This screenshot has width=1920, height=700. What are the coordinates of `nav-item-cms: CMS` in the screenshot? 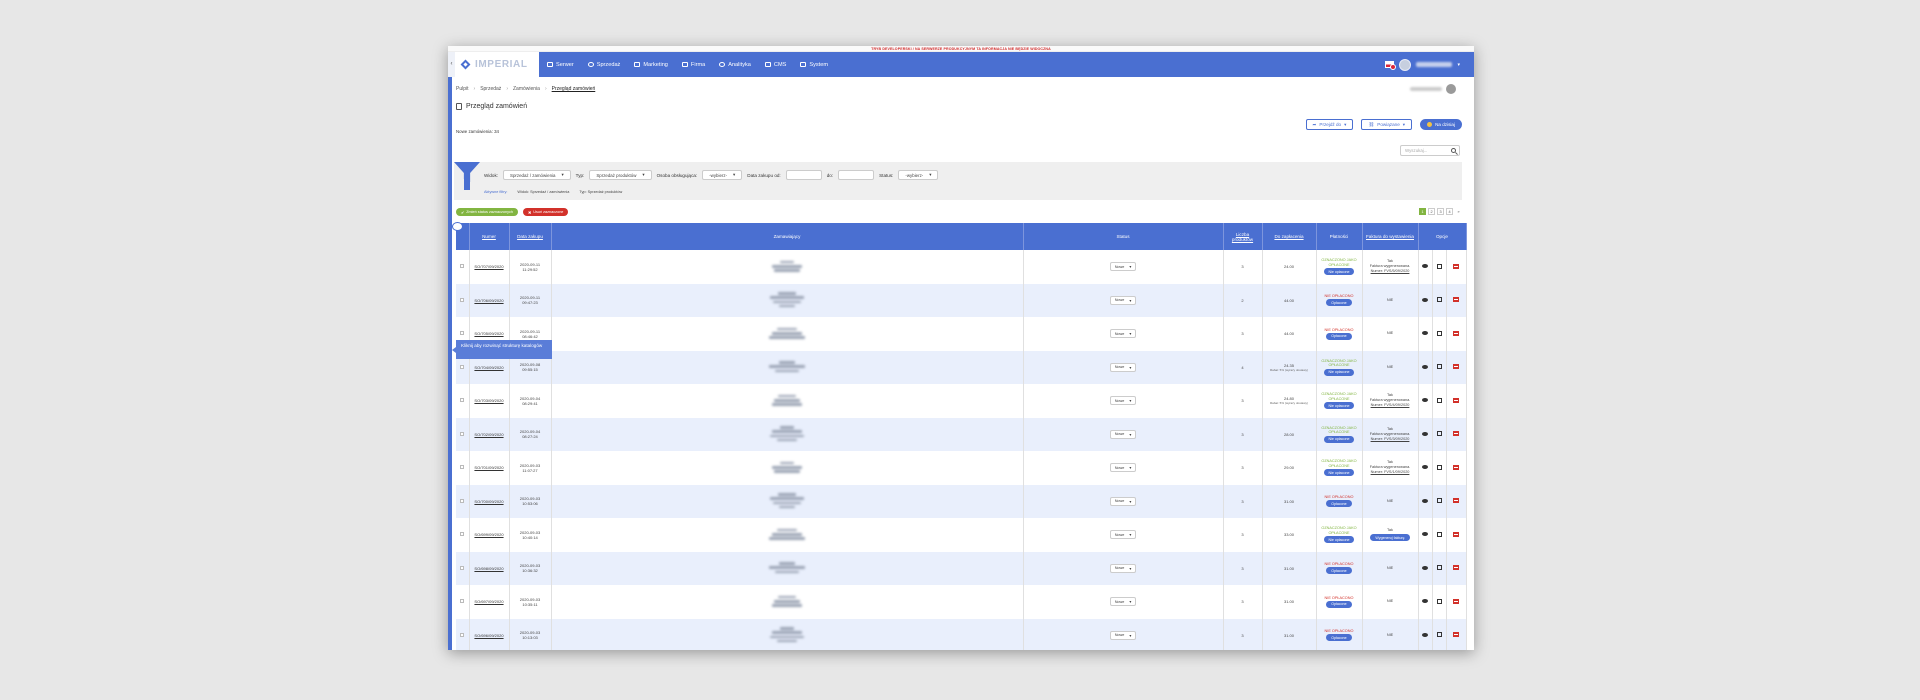 It's located at (775, 64).